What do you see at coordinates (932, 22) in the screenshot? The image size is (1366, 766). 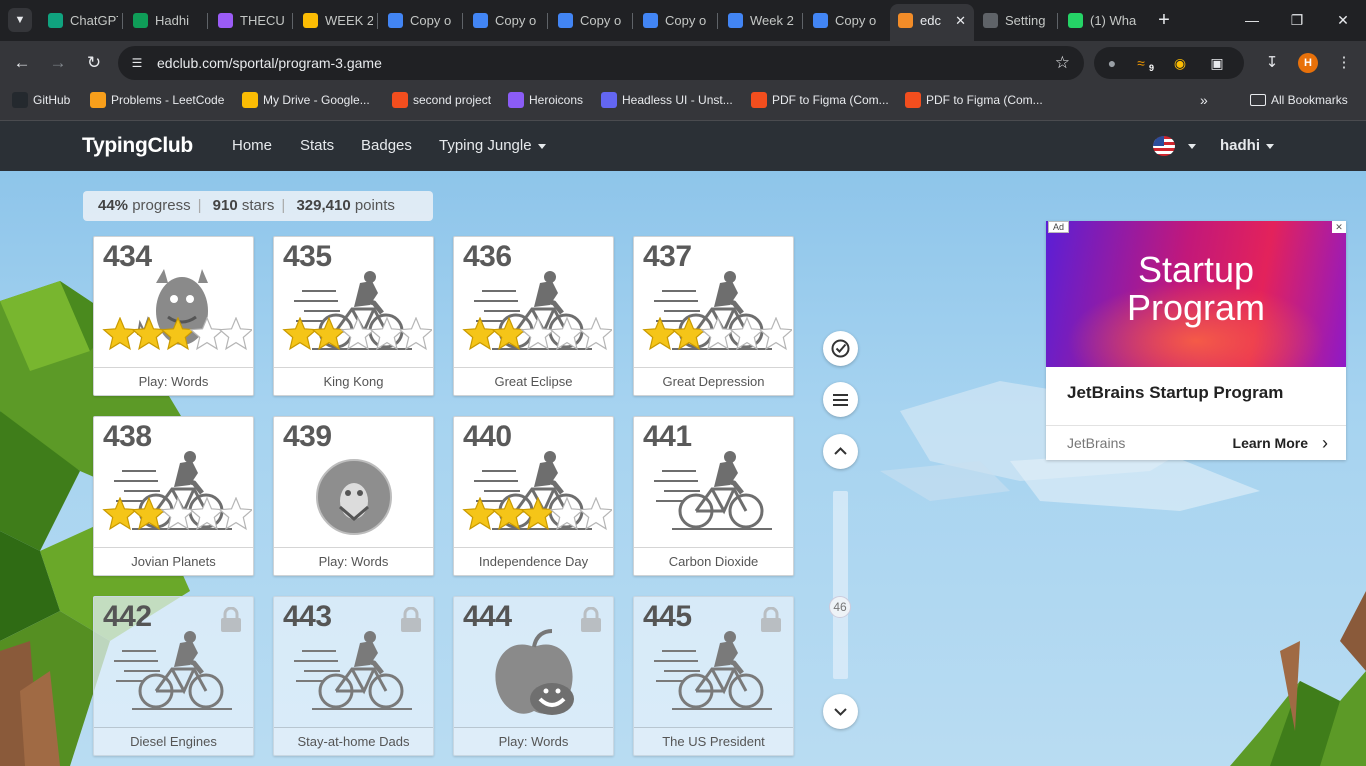 I see `browser-tab: edc ✕` at bounding box center [932, 22].